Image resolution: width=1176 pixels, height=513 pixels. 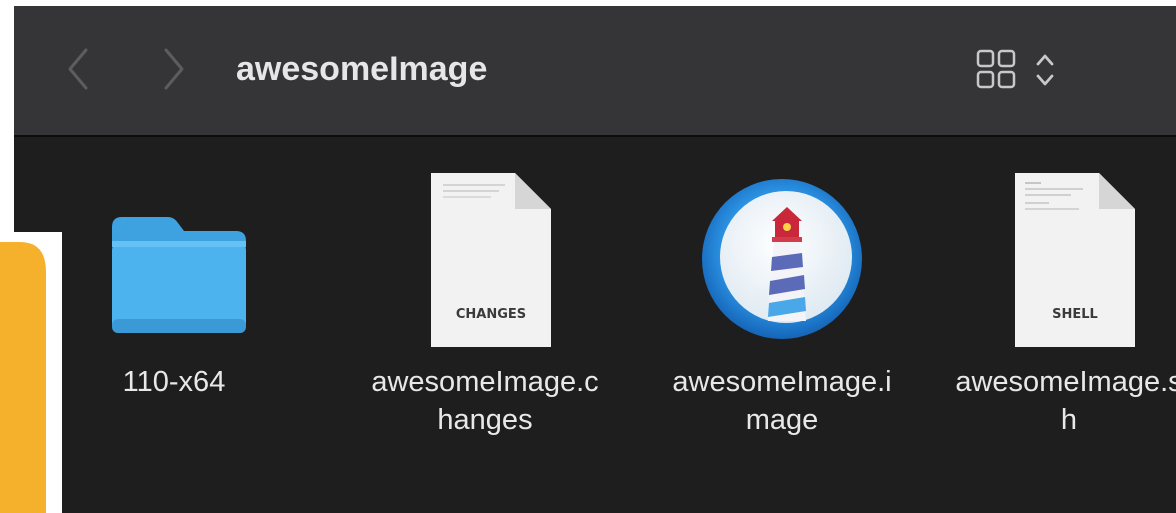 I want to click on overlapping-window-edge, so click(x=31, y=372).